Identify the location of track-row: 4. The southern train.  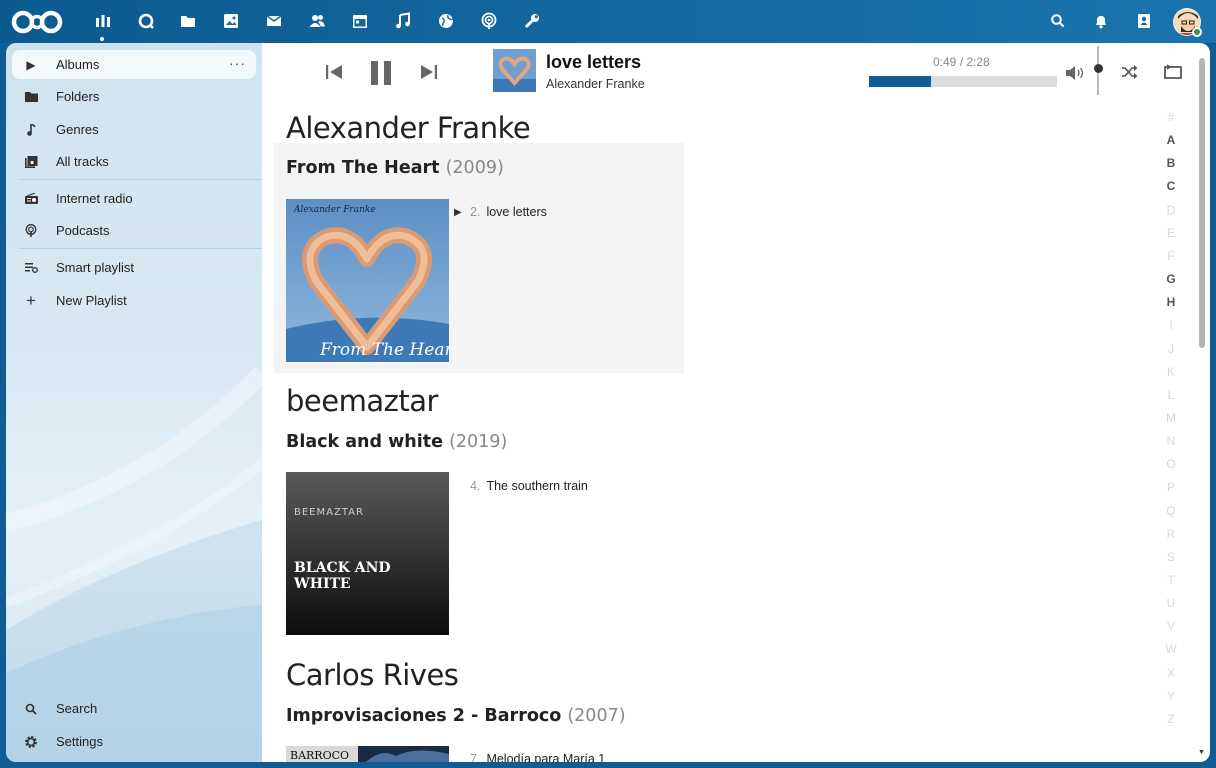
(521, 486).